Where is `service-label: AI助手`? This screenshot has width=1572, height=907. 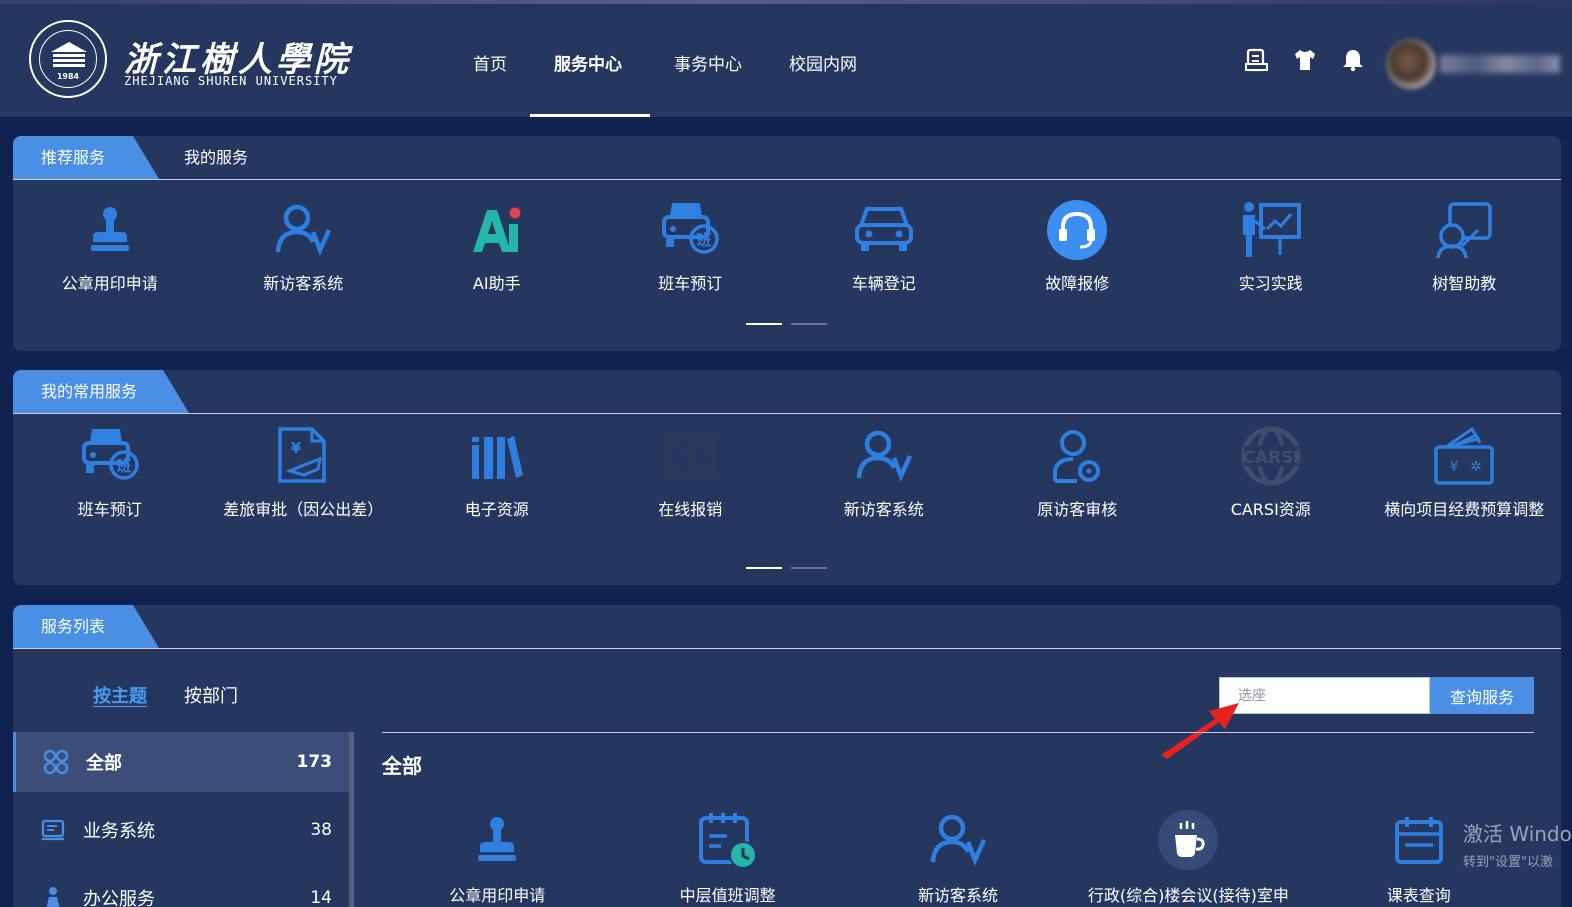
service-label: AI助手 is located at coordinates (496, 283).